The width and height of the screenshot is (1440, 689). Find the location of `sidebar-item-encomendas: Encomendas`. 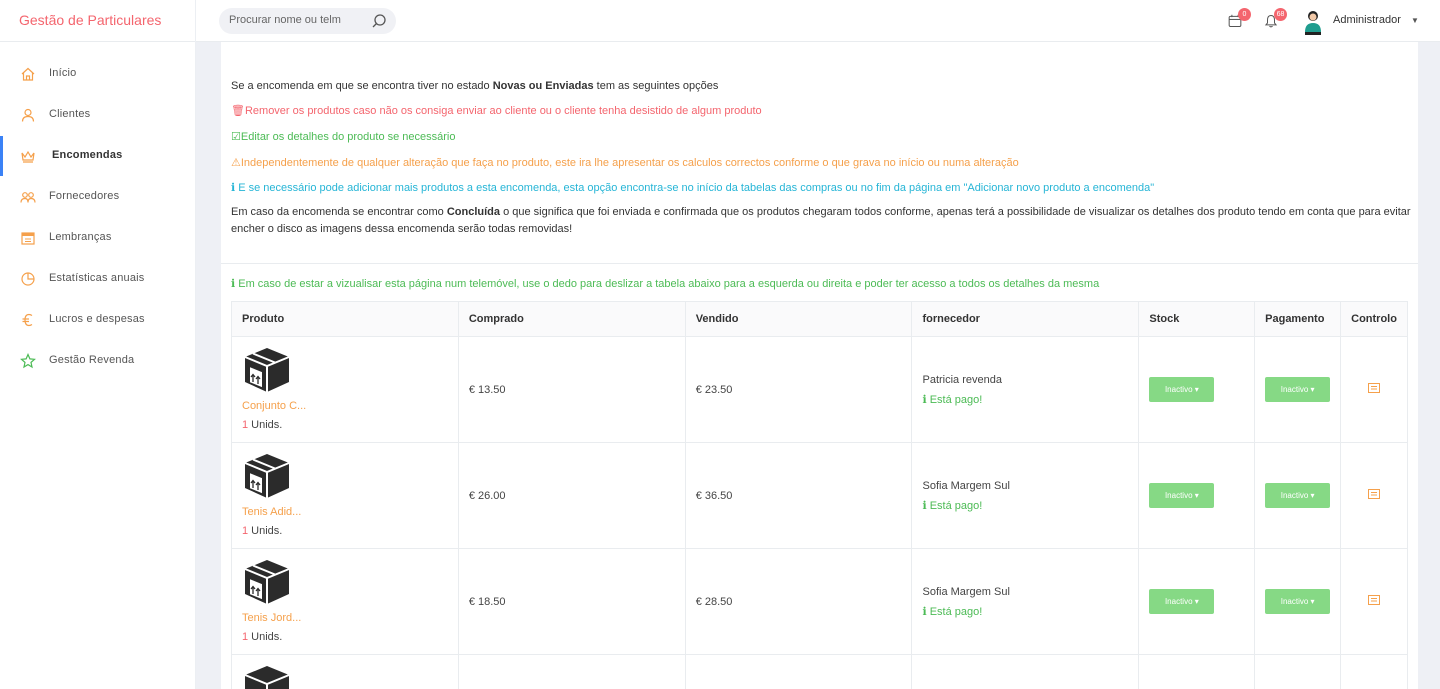

sidebar-item-encomendas: Encomendas is located at coordinates (98, 156).